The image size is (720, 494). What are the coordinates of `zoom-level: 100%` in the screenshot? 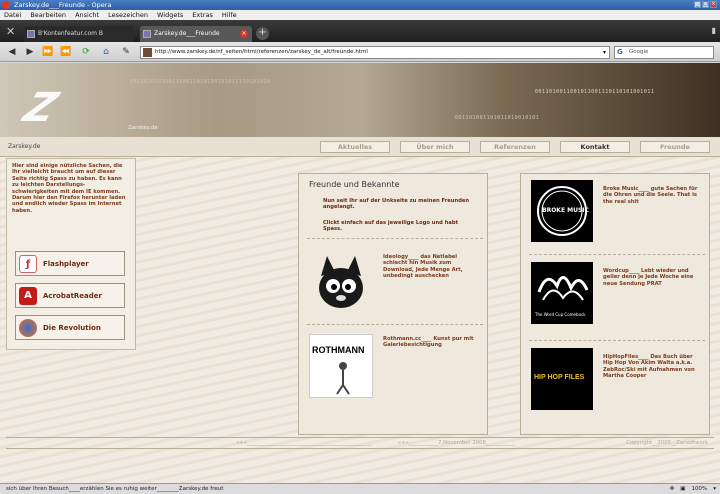 It's located at (700, 489).